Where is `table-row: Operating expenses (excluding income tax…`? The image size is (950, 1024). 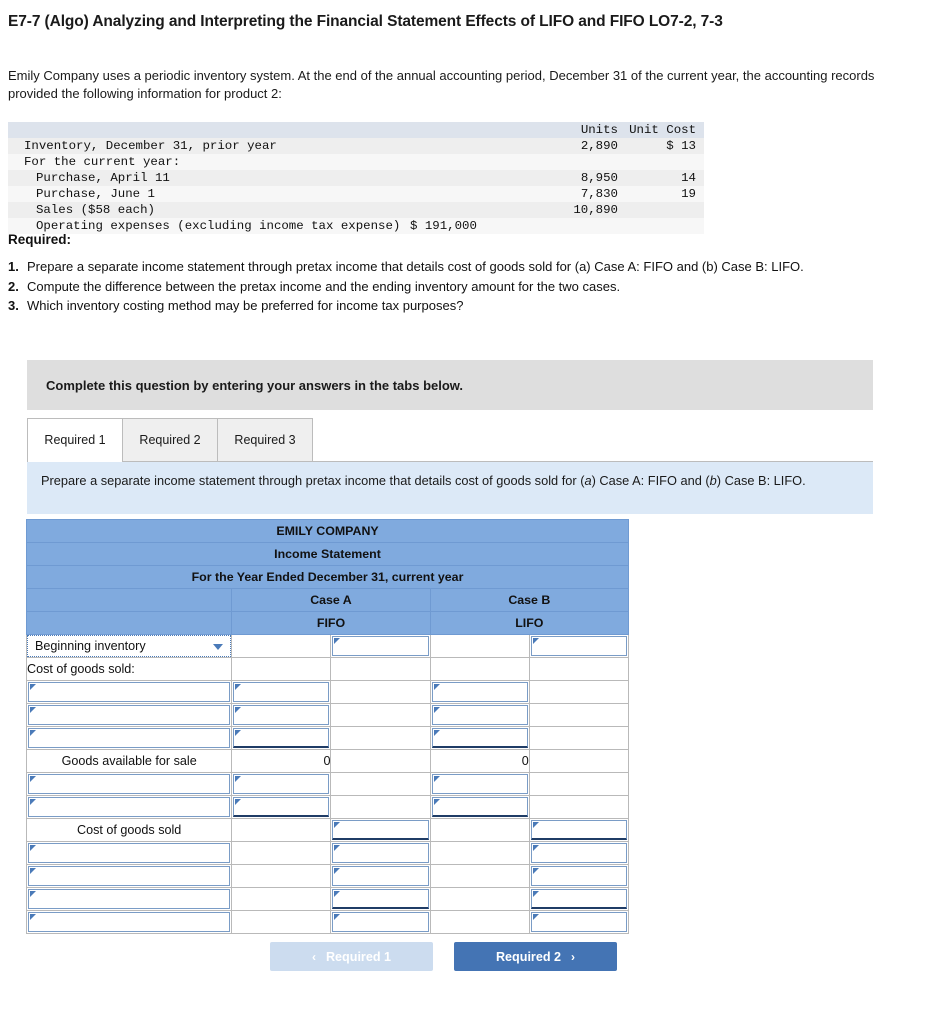
table-row: Operating expenses (excluding income tax… is located at coordinates (356, 226).